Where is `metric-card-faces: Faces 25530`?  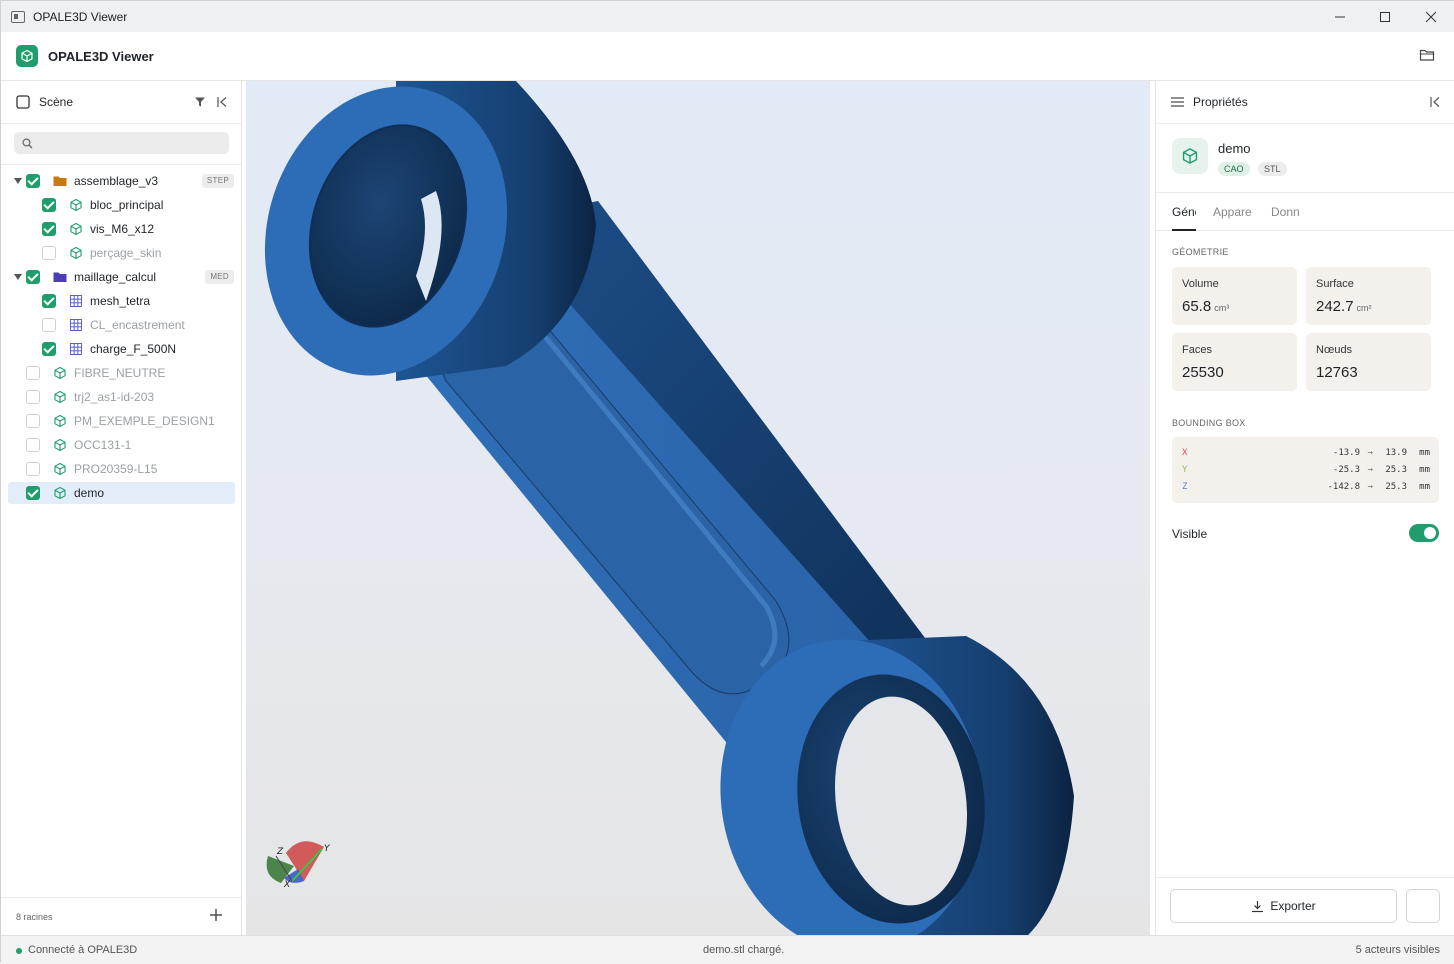 metric-card-faces: Faces 25530 is located at coordinates (1234, 362).